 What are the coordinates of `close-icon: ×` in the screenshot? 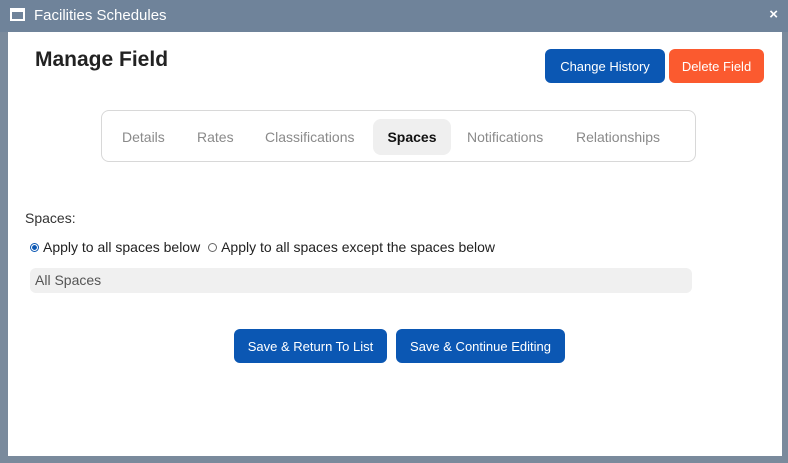 It's located at (773, 14).